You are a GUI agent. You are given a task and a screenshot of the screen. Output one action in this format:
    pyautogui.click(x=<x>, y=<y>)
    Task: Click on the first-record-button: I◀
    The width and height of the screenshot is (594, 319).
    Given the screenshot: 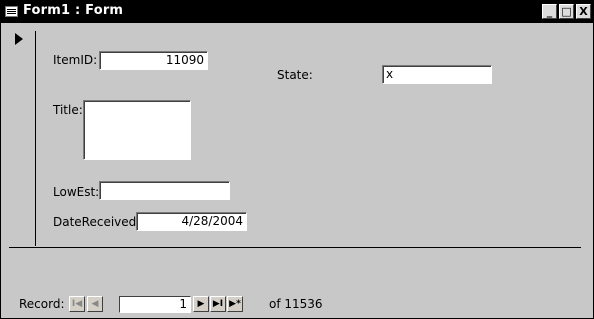 What is the action you would take?
    pyautogui.click(x=77, y=304)
    